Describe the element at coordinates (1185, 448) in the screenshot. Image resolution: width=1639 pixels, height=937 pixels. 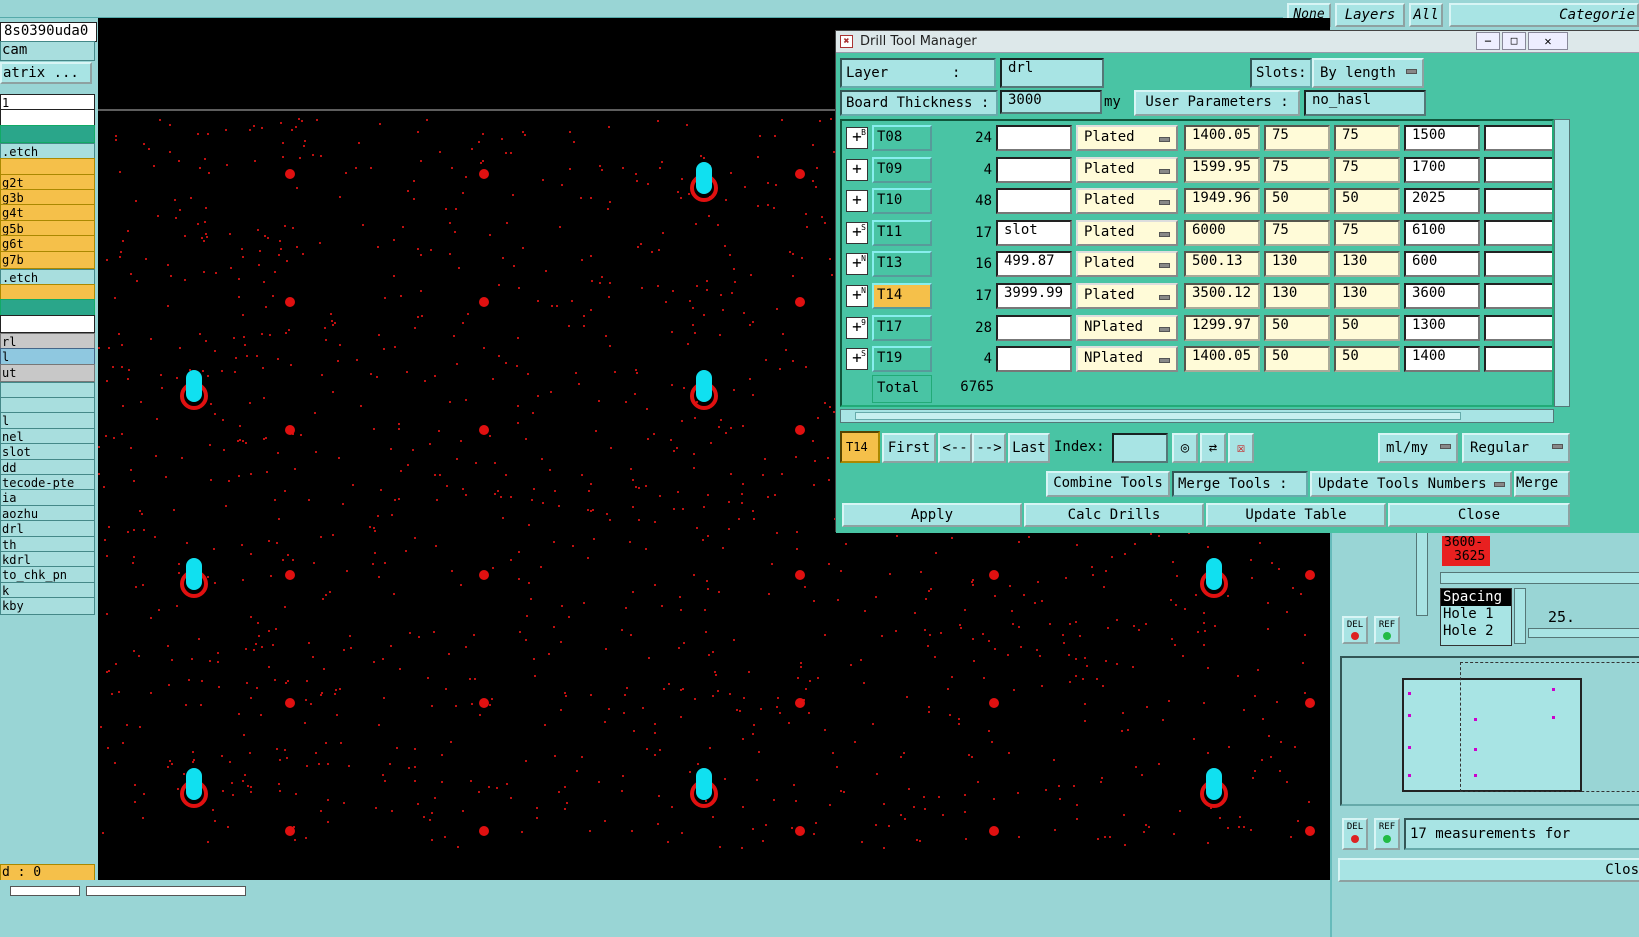
I see `search-icon: ◎` at that location.